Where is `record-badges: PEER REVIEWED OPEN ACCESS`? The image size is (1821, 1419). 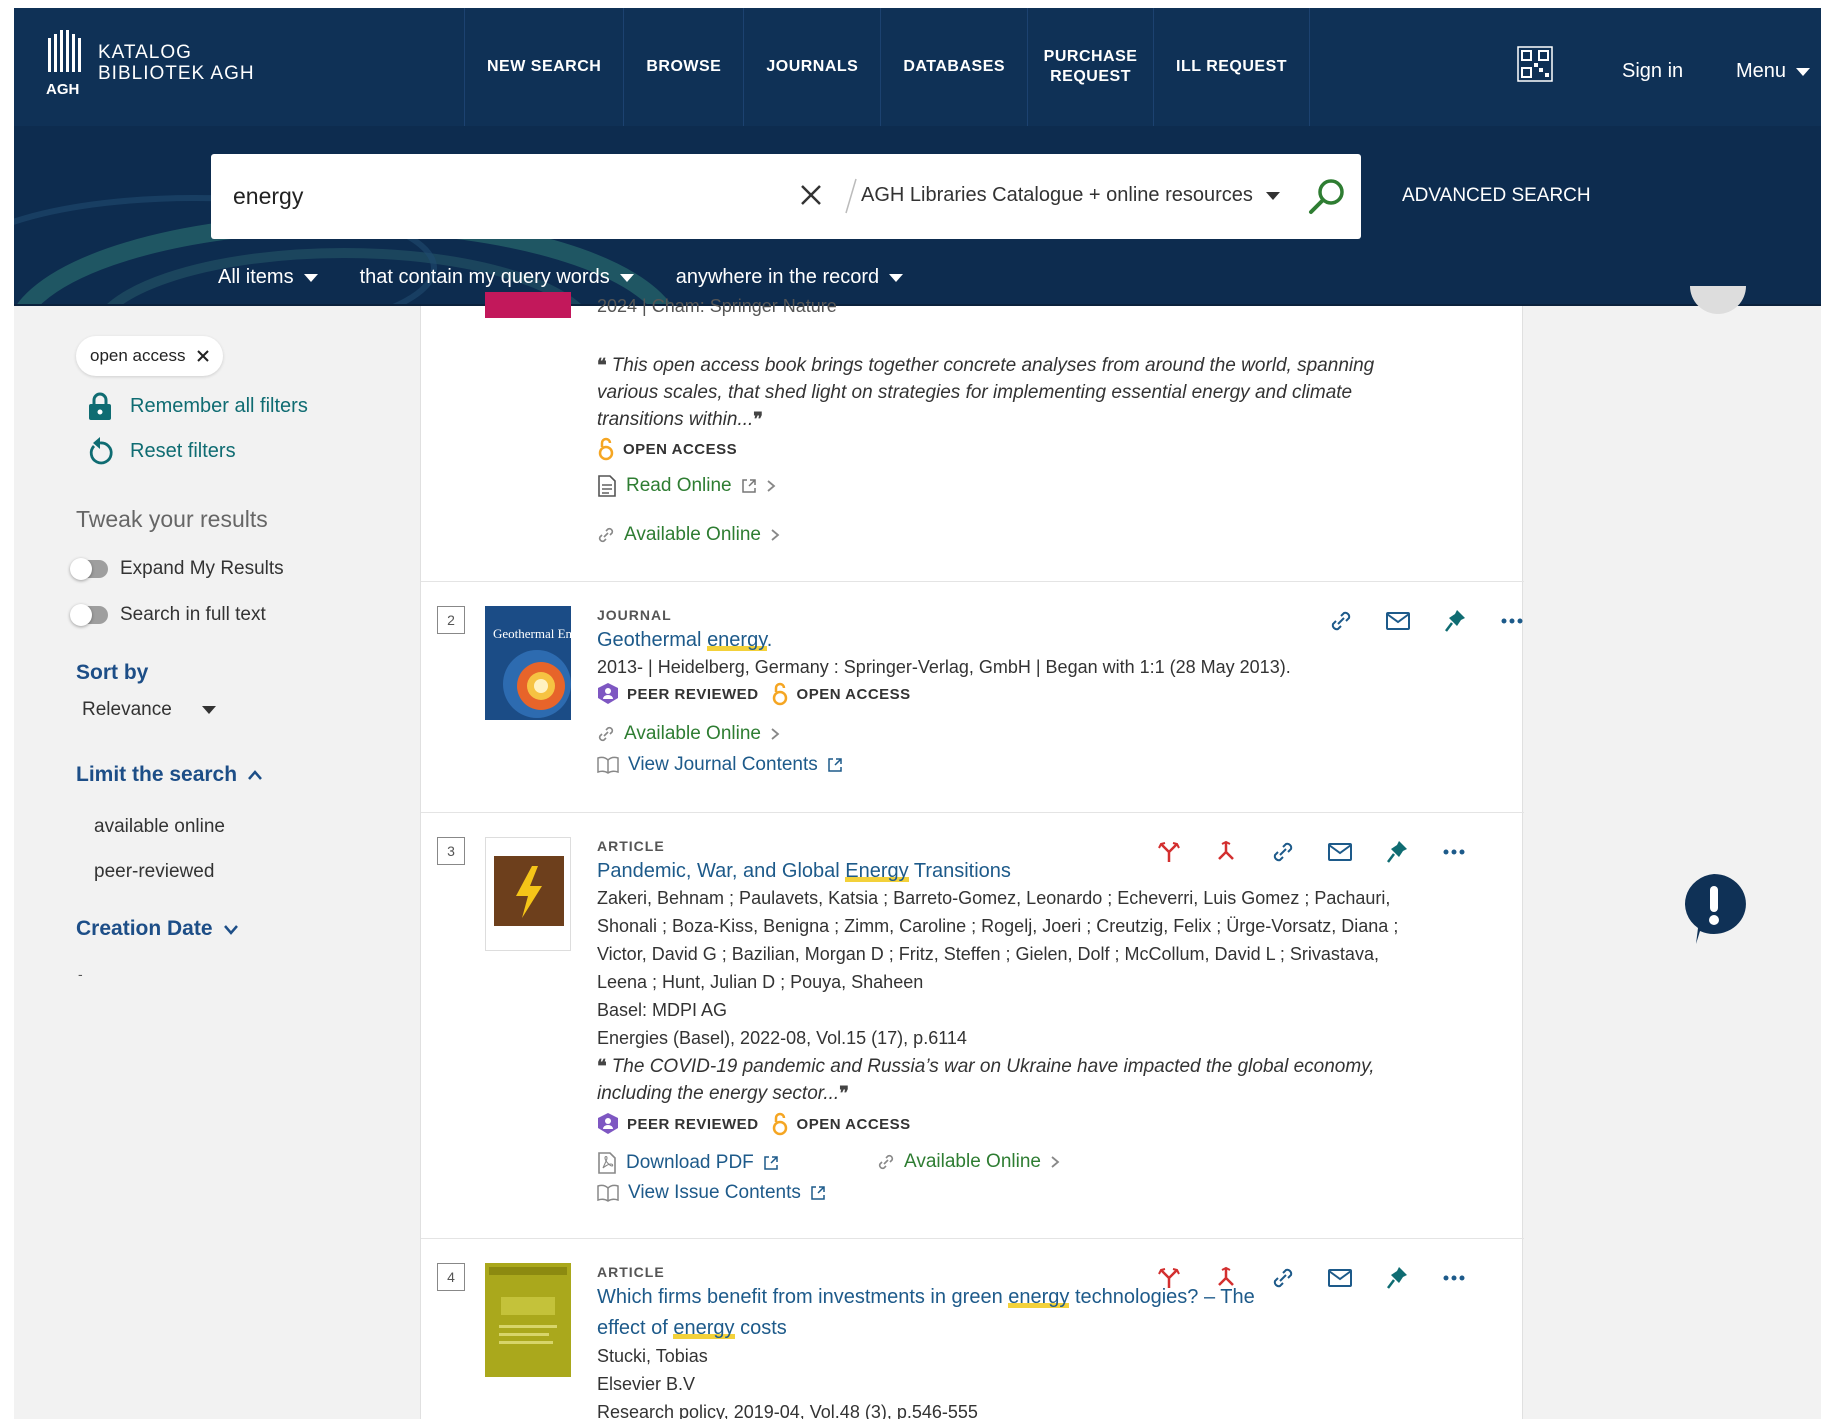
record-badges: PEER REVIEWED OPEN ACCESS is located at coordinates (754, 694).